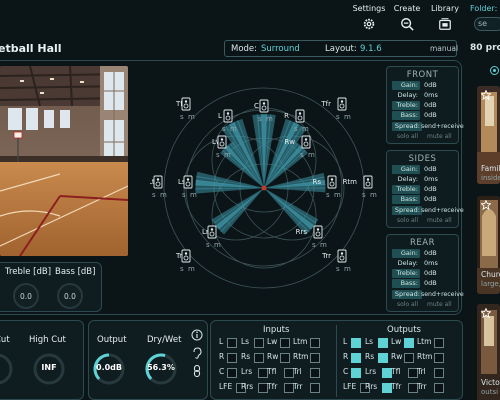  Describe the element at coordinates (445, 17) in the screenshot. I see `library-button: Library` at that location.